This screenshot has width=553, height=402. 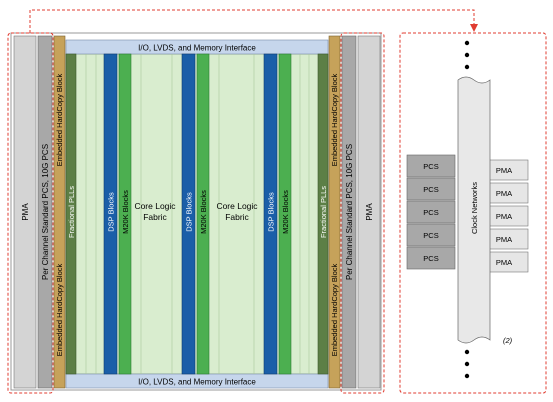 I want to click on right-pcs-label: Per Channel Standard PCS, 10G PCS, so click(x=349, y=212).